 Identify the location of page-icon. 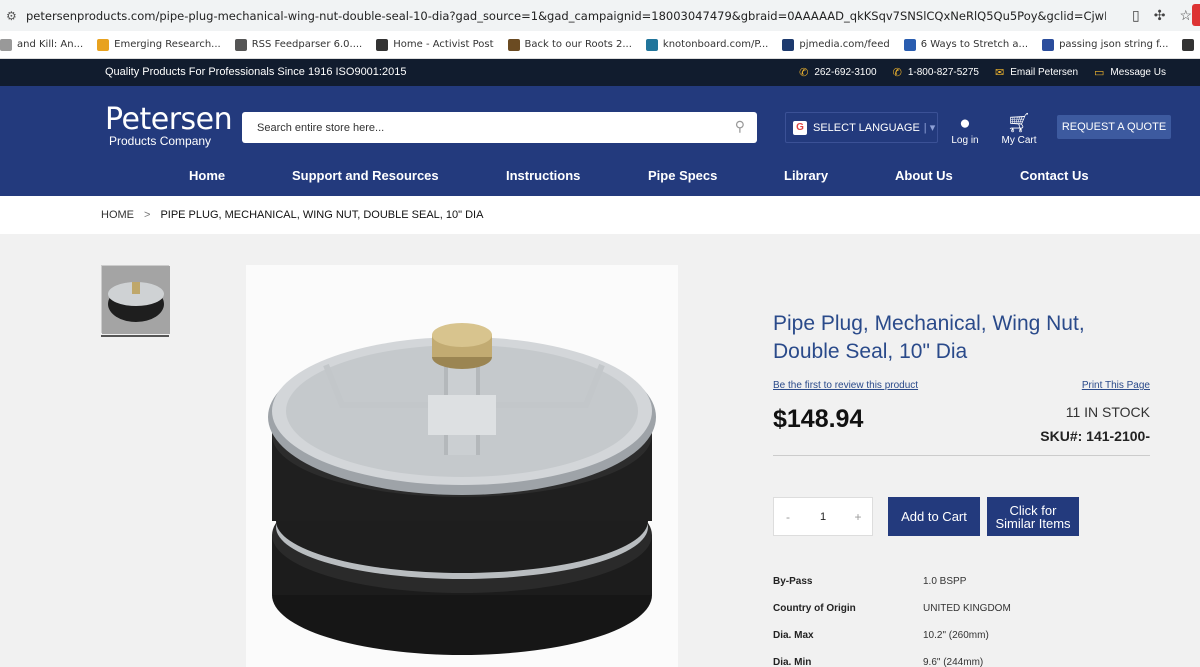
(6, 44).